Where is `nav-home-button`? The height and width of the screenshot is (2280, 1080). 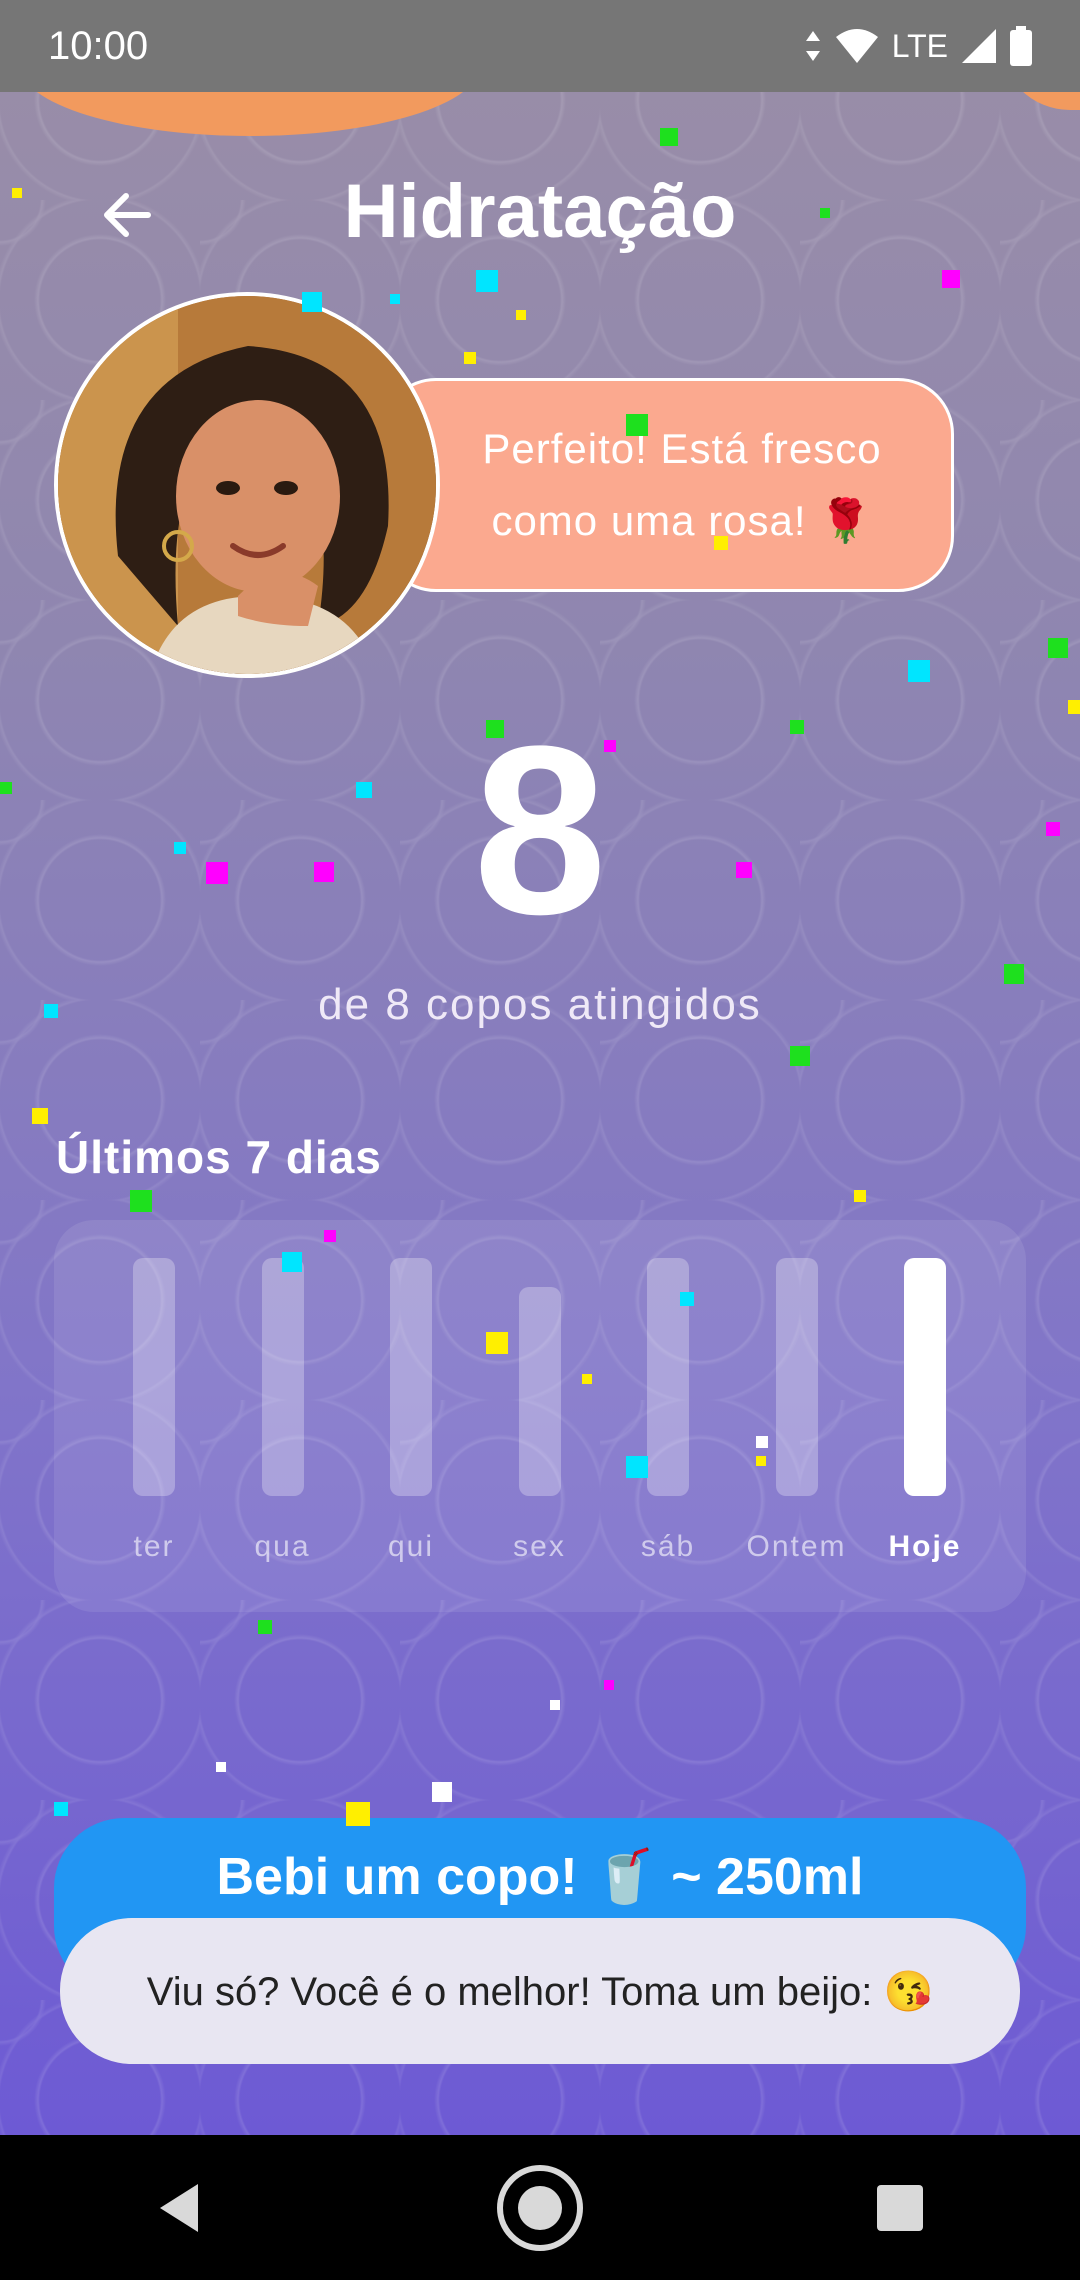 nav-home-button is located at coordinates (540, 2208).